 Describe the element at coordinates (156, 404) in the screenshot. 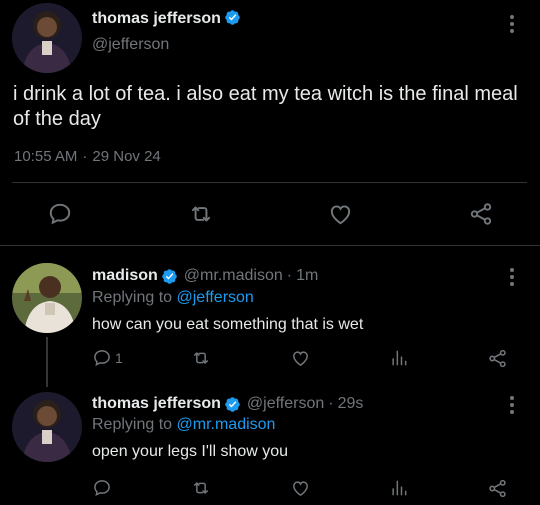

I see `reply2-author-name: thomas jefferson` at that location.